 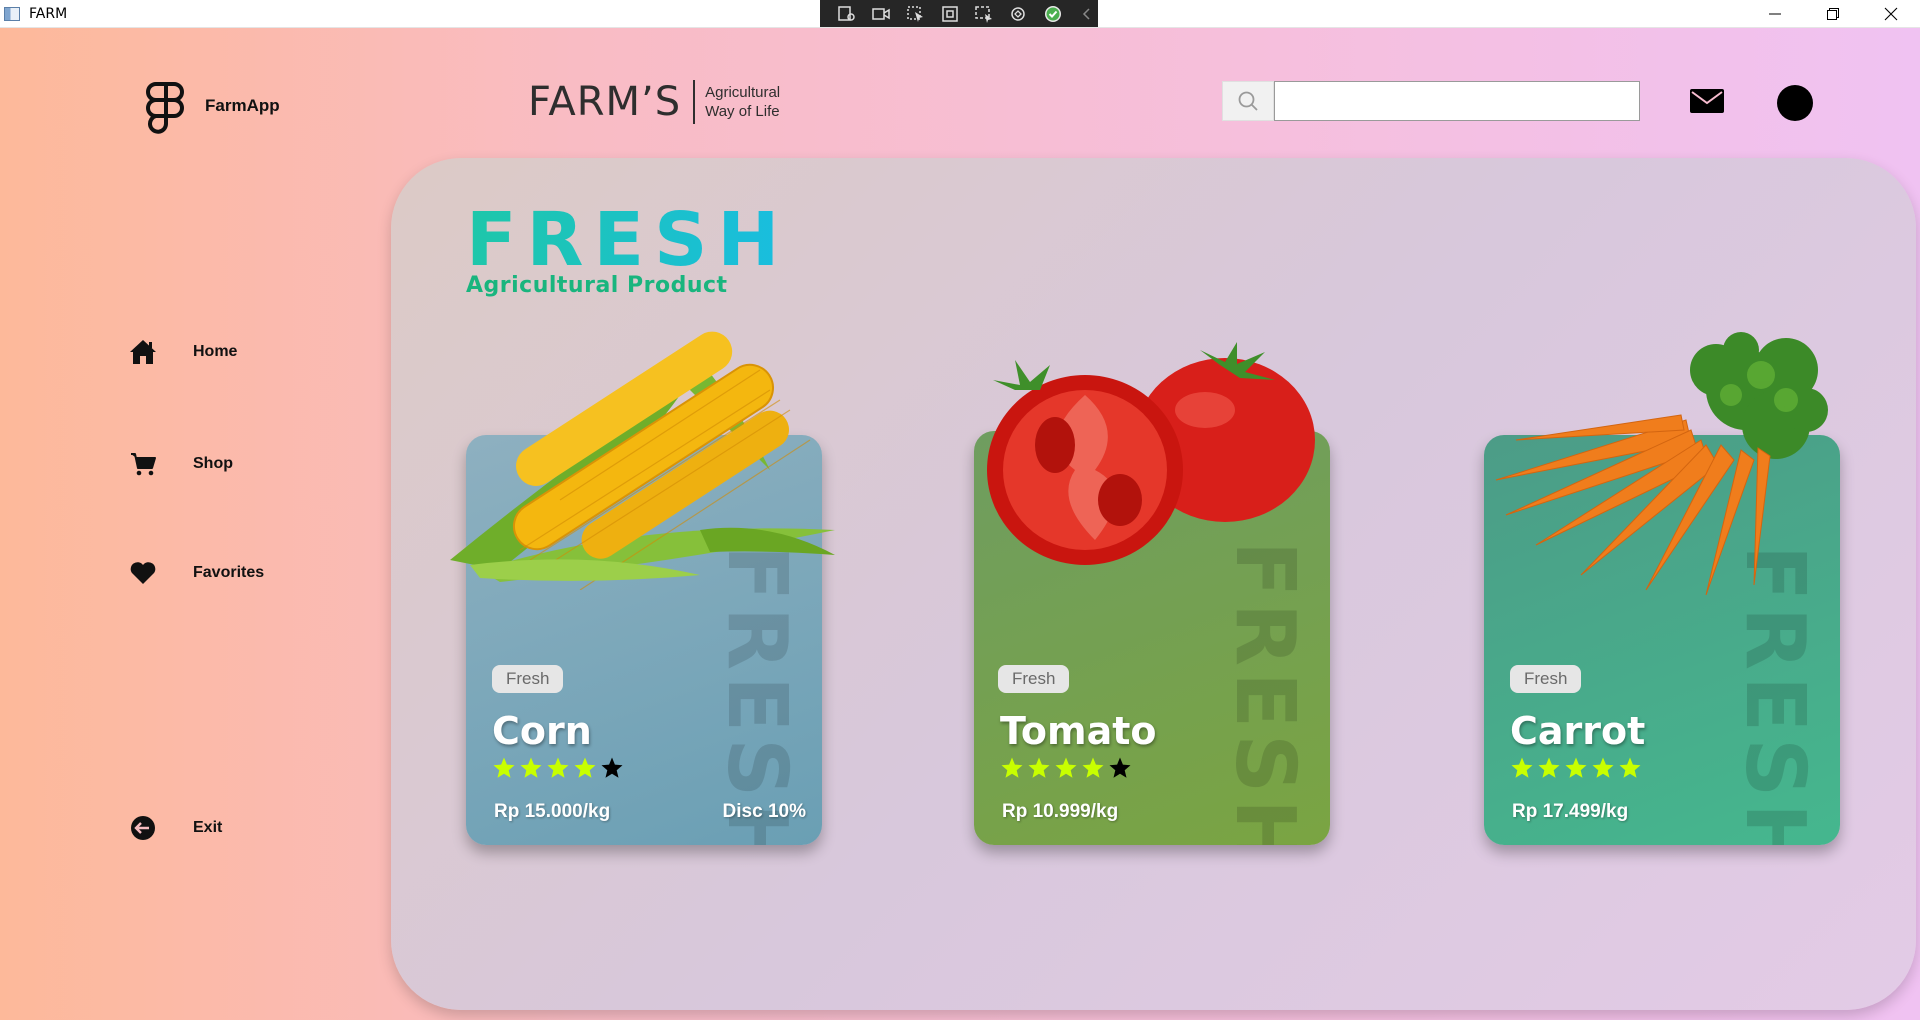 I want to click on product-name: Carrot, so click(x=1578, y=731).